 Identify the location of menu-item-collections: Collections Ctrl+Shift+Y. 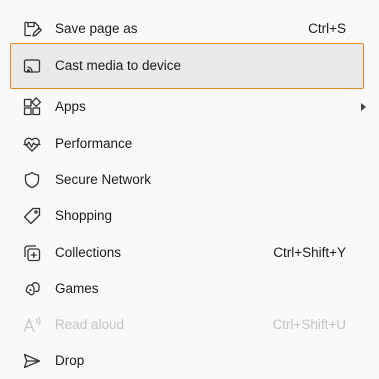
(187, 253).